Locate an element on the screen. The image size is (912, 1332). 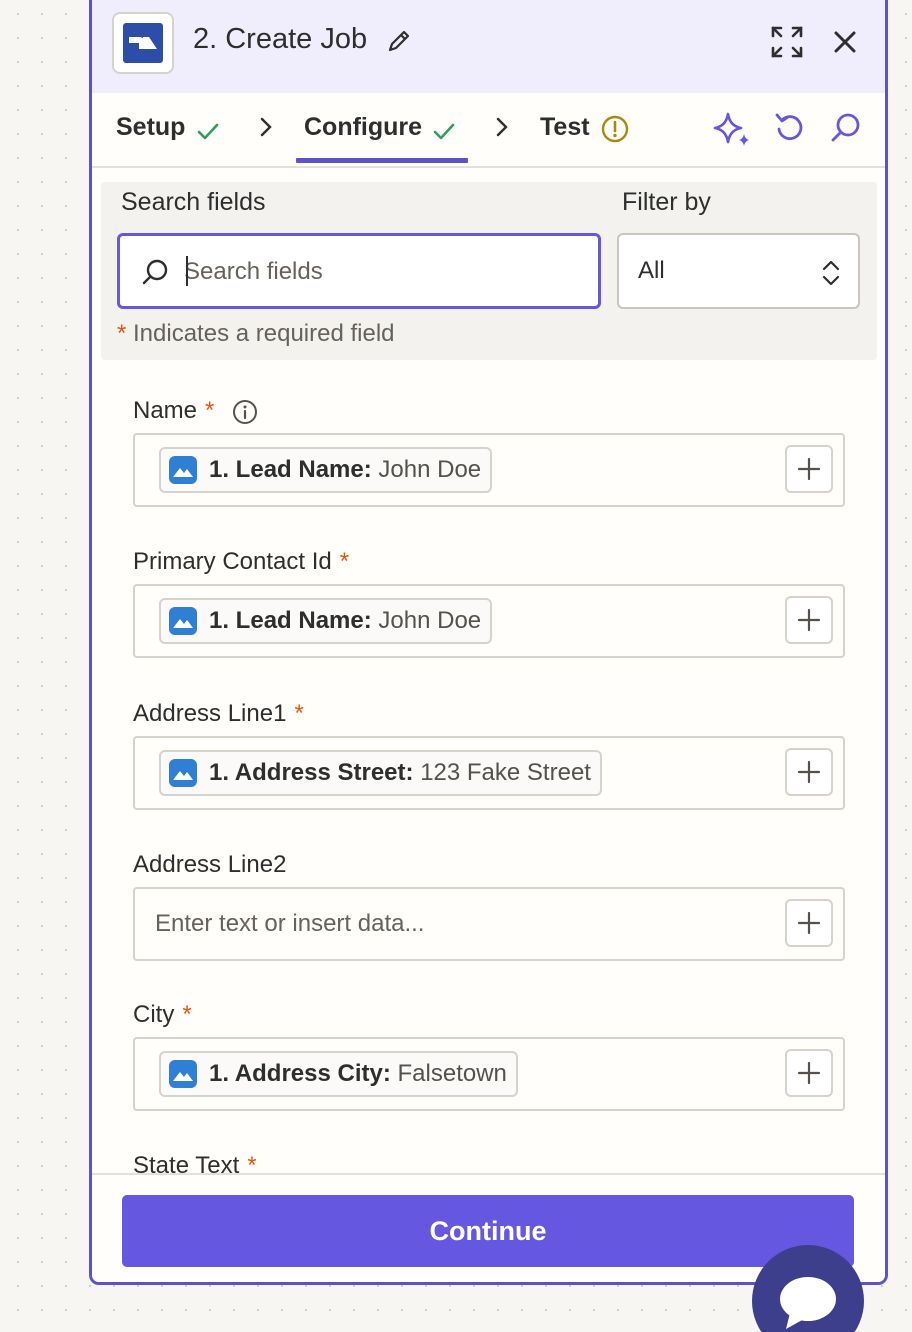
field-input-primary-contact-id: 1. Lead Name: John Doe is located at coordinates (489, 621).